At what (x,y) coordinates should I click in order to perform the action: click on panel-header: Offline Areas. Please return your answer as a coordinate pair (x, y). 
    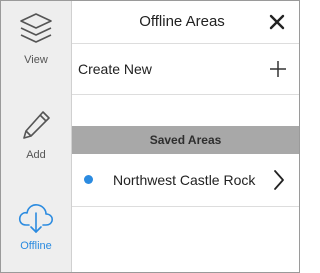
    Looking at the image, I should click on (185, 22).